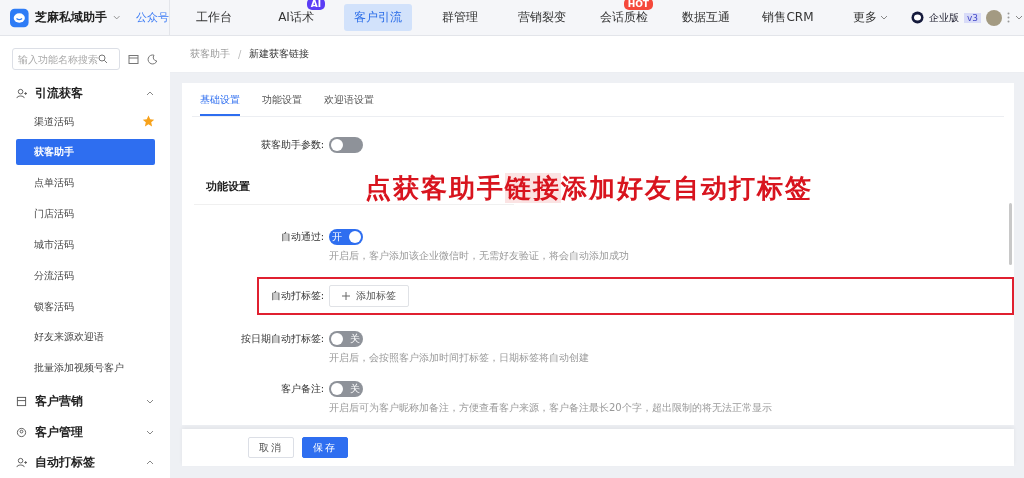  What do you see at coordinates (103, 59) in the screenshot?
I see `search-icon` at bounding box center [103, 59].